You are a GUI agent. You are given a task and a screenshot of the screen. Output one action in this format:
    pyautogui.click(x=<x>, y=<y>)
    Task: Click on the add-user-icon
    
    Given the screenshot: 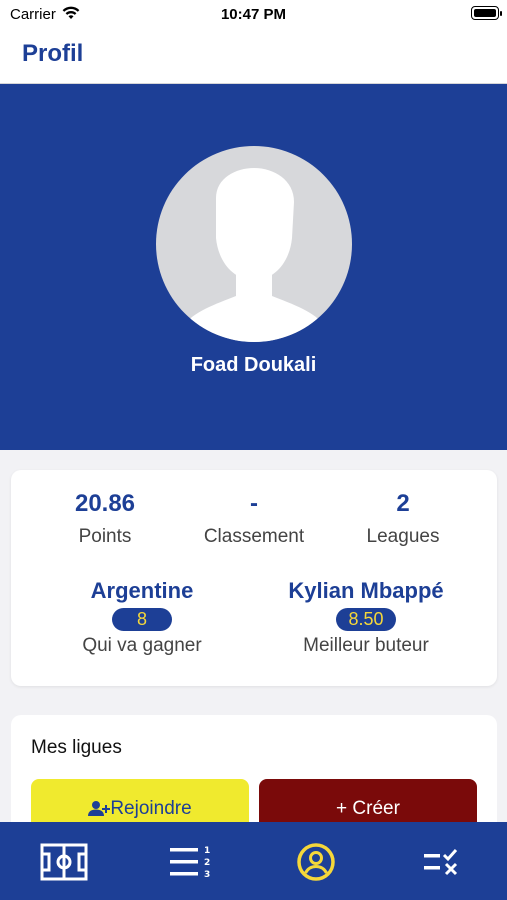 What is the action you would take?
    pyautogui.click(x=99, y=808)
    